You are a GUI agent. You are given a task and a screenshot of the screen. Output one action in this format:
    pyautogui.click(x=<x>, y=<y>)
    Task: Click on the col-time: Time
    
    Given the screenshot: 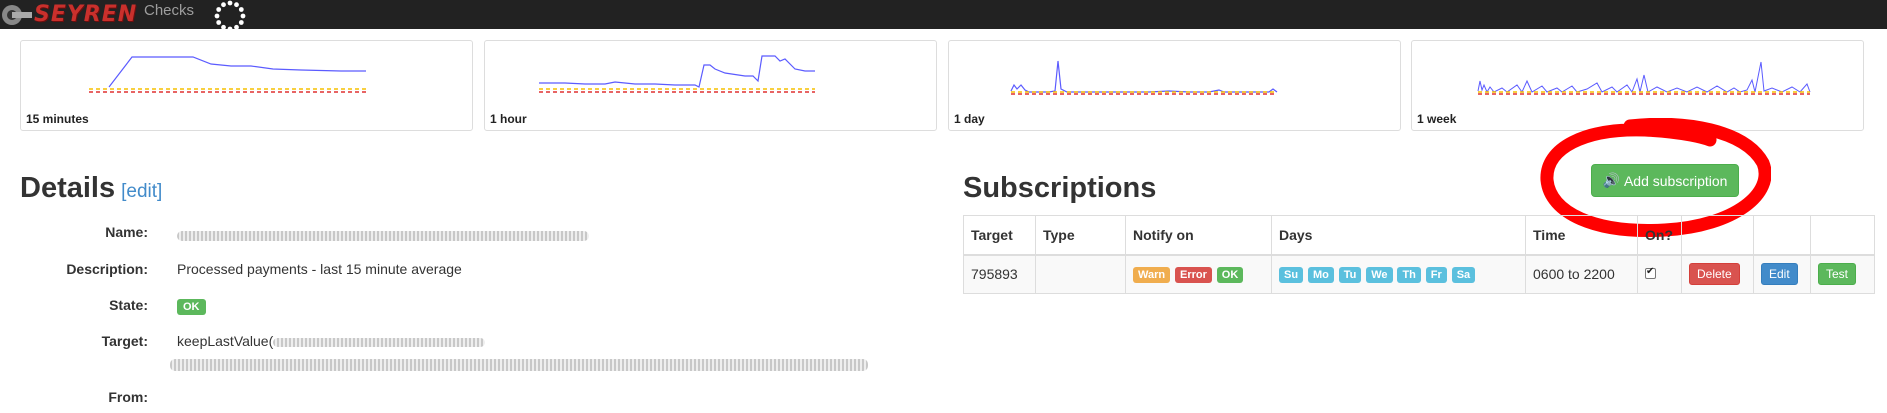 What is the action you would take?
    pyautogui.click(x=1581, y=235)
    